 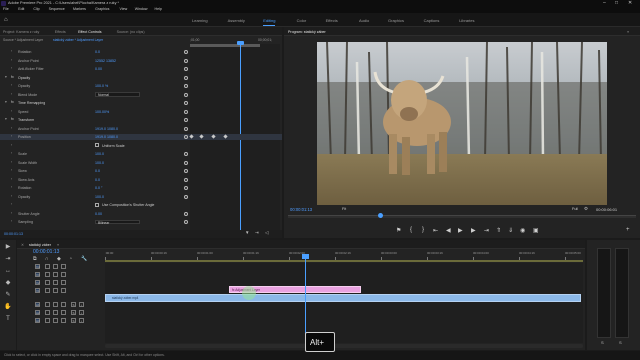 What do you see at coordinates (37, 282) in the screenshot?
I see `track-target: V2` at bounding box center [37, 282].